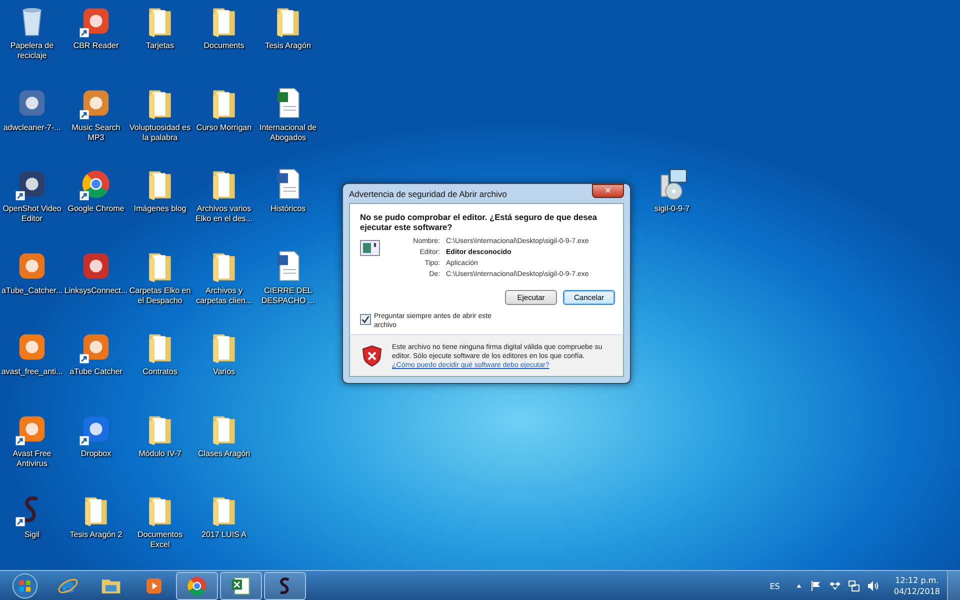 Image resolution: width=960 pixels, height=600 pixels. What do you see at coordinates (160, 540) in the screenshot?
I see `icon-label: Documentos Excel` at bounding box center [160, 540].